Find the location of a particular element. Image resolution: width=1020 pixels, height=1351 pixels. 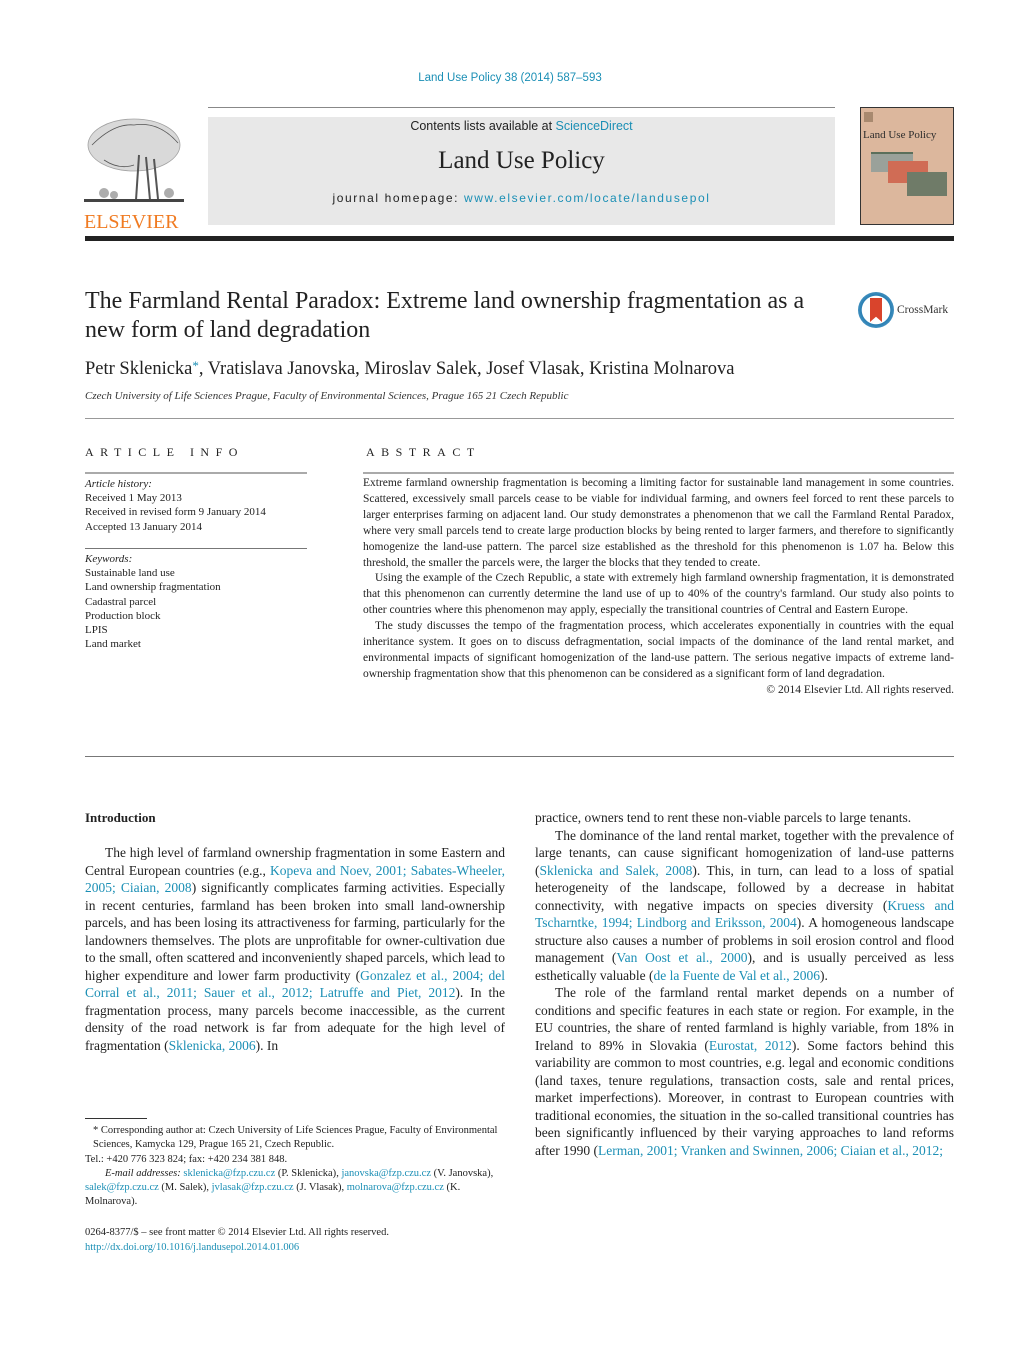

journal-title: Land Use Policy is located at coordinates (521, 160).